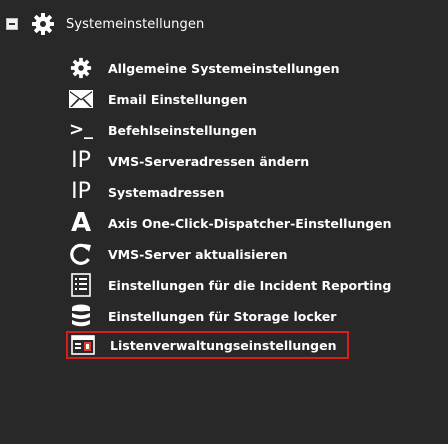  I want to click on collapse-toggle-icon, so click(12, 24).